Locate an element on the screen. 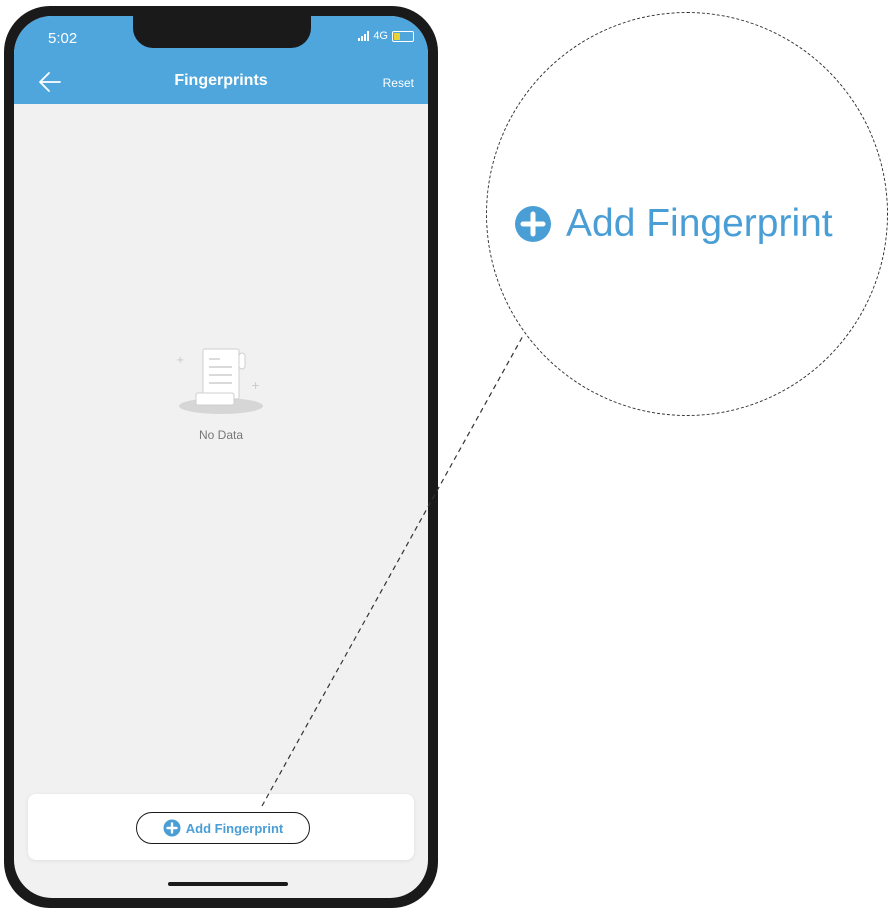 Image resolution: width=889 pixels, height=912 pixels. add-fingerprint-label: Add Fingerprint is located at coordinates (234, 828).